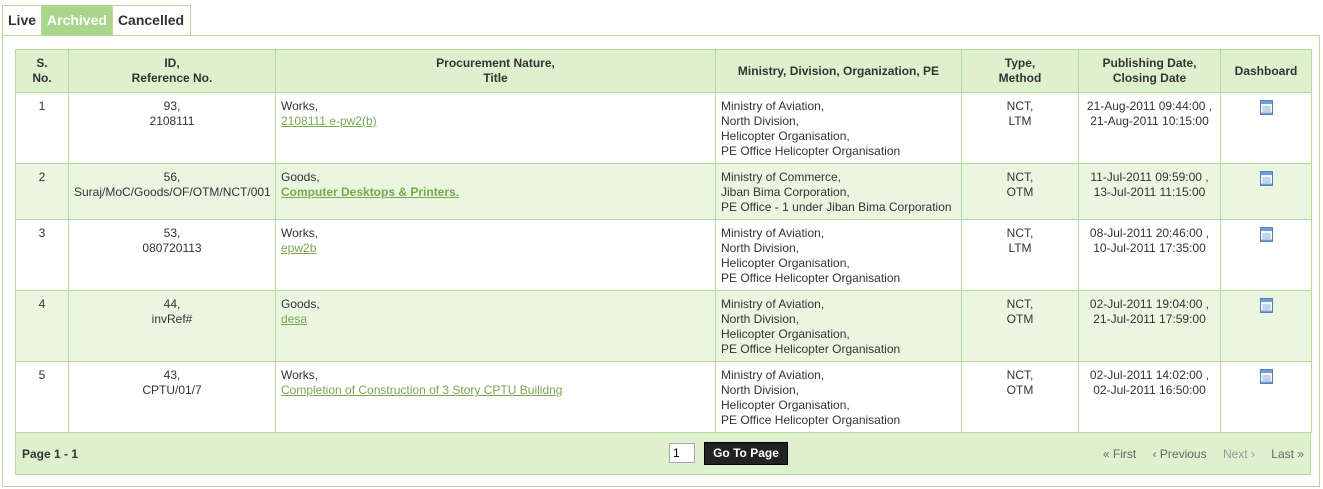 The width and height of the screenshot is (1323, 489). What do you see at coordinates (1287, 454) in the screenshot?
I see `last-page-link: Last »` at bounding box center [1287, 454].